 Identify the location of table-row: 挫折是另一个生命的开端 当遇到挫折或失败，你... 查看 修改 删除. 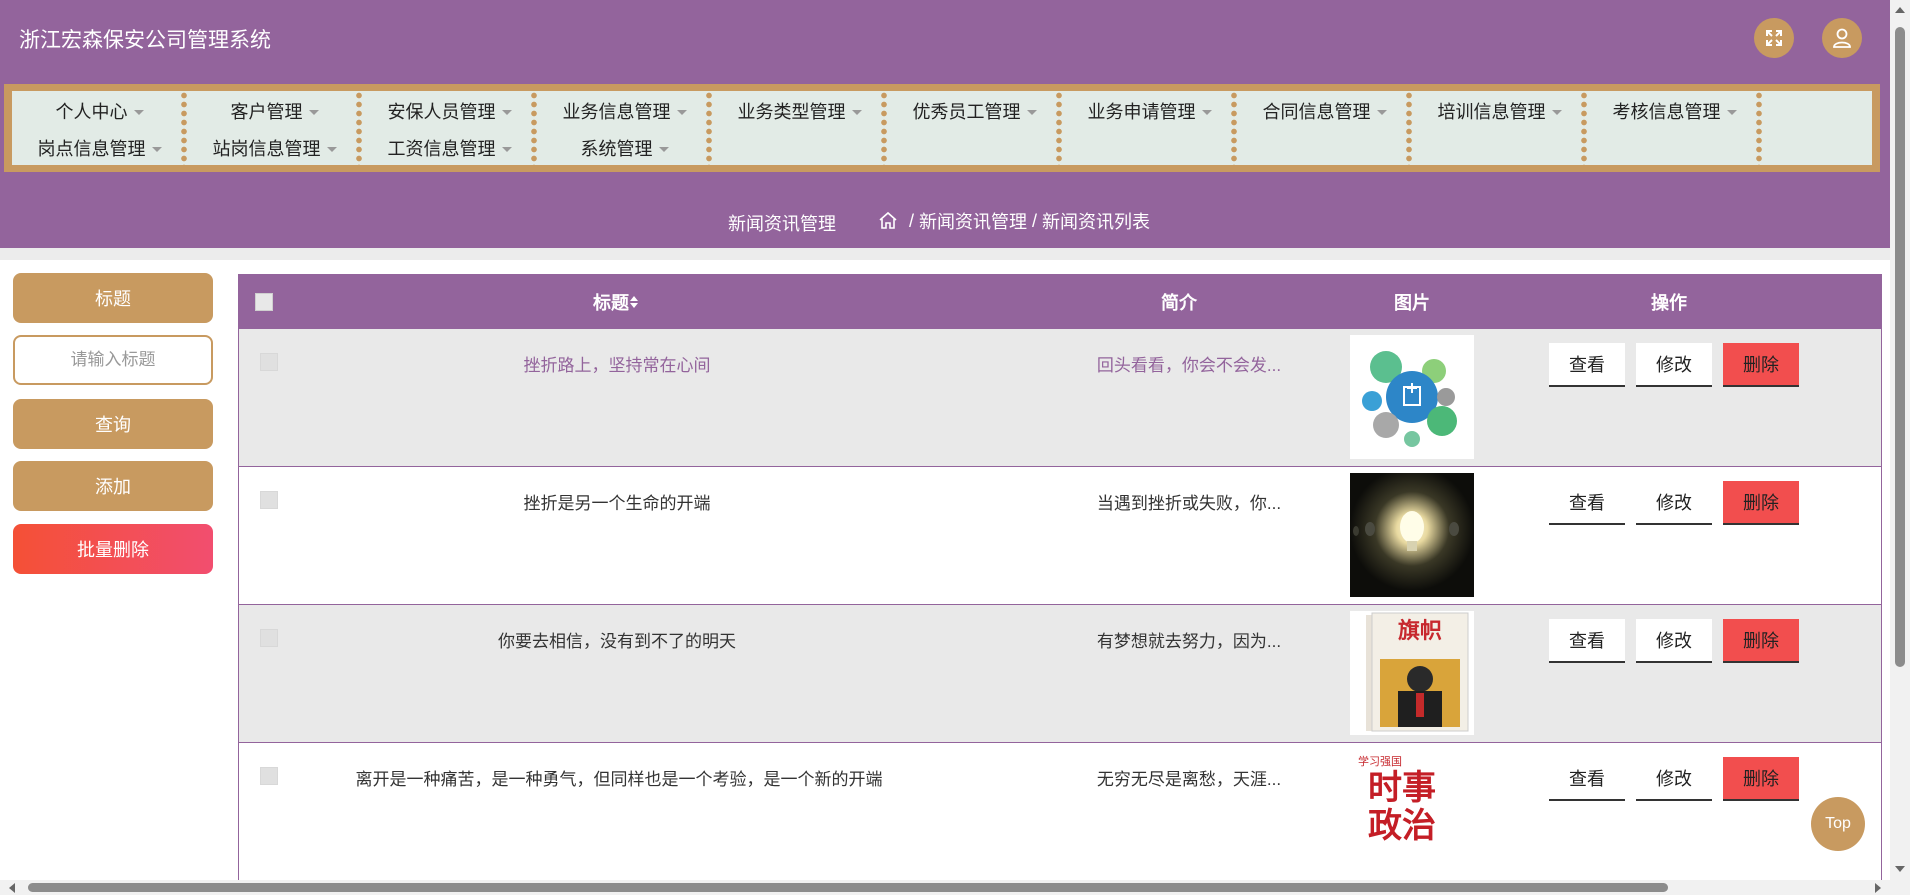
(1060, 536).